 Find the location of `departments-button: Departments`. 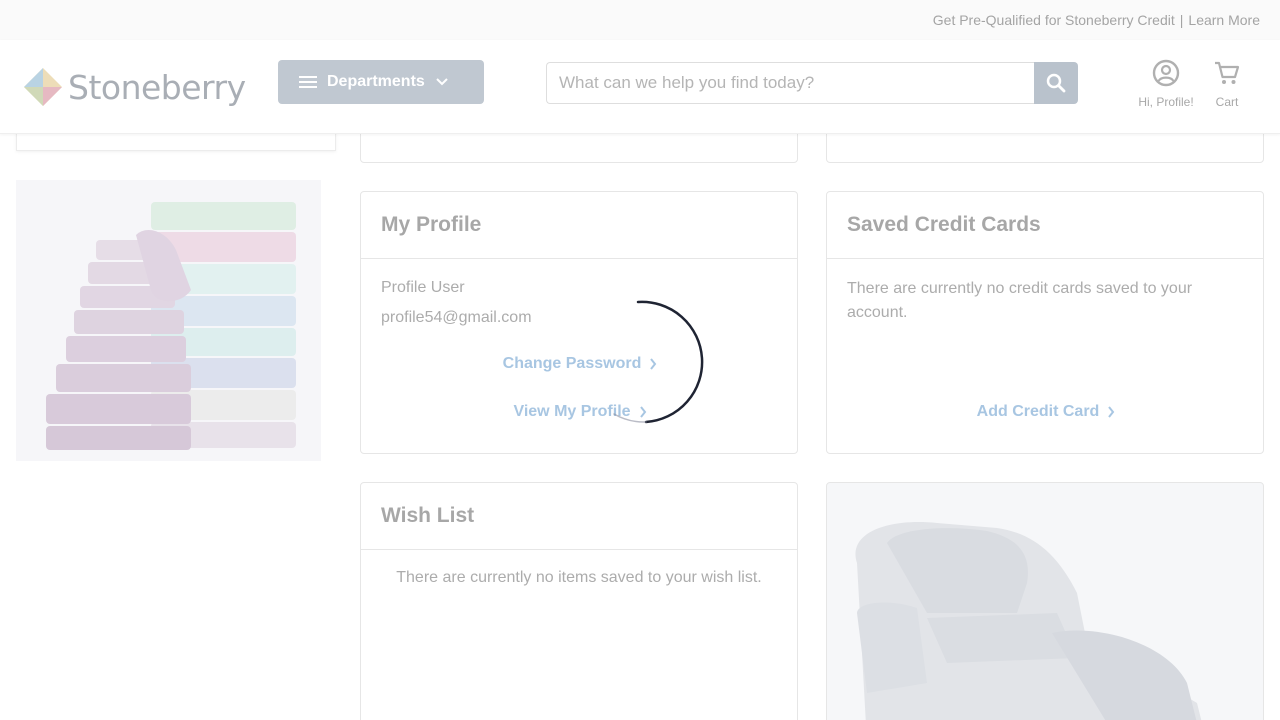

departments-button: Departments is located at coordinates (381, 82).